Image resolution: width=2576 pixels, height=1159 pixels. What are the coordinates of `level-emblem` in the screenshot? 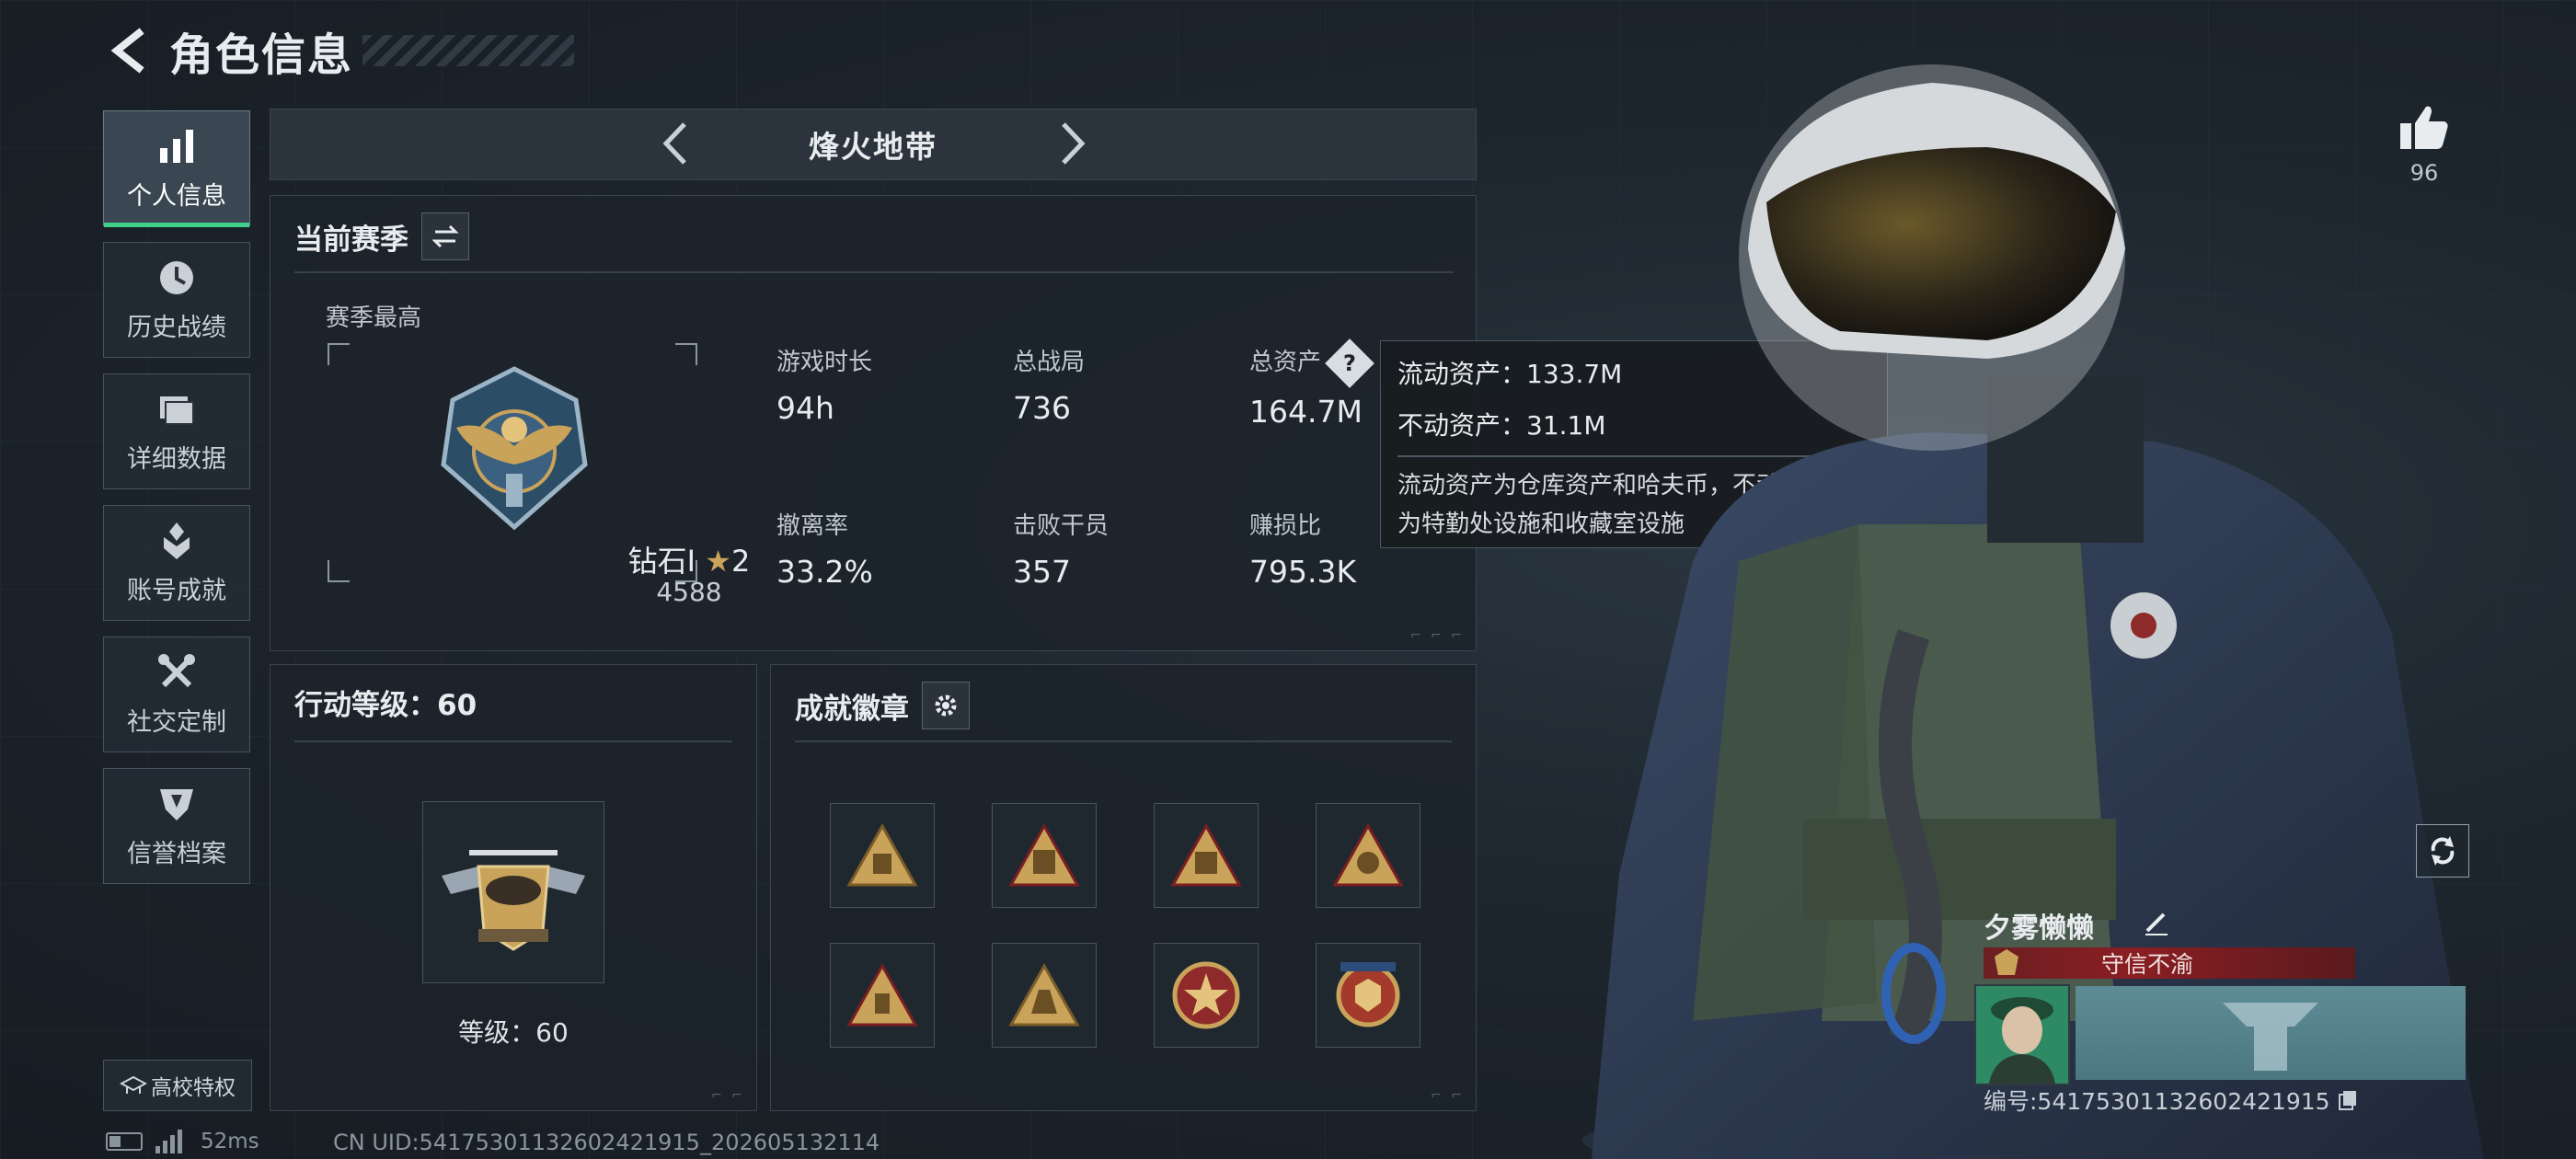 It's located at (513, 892).